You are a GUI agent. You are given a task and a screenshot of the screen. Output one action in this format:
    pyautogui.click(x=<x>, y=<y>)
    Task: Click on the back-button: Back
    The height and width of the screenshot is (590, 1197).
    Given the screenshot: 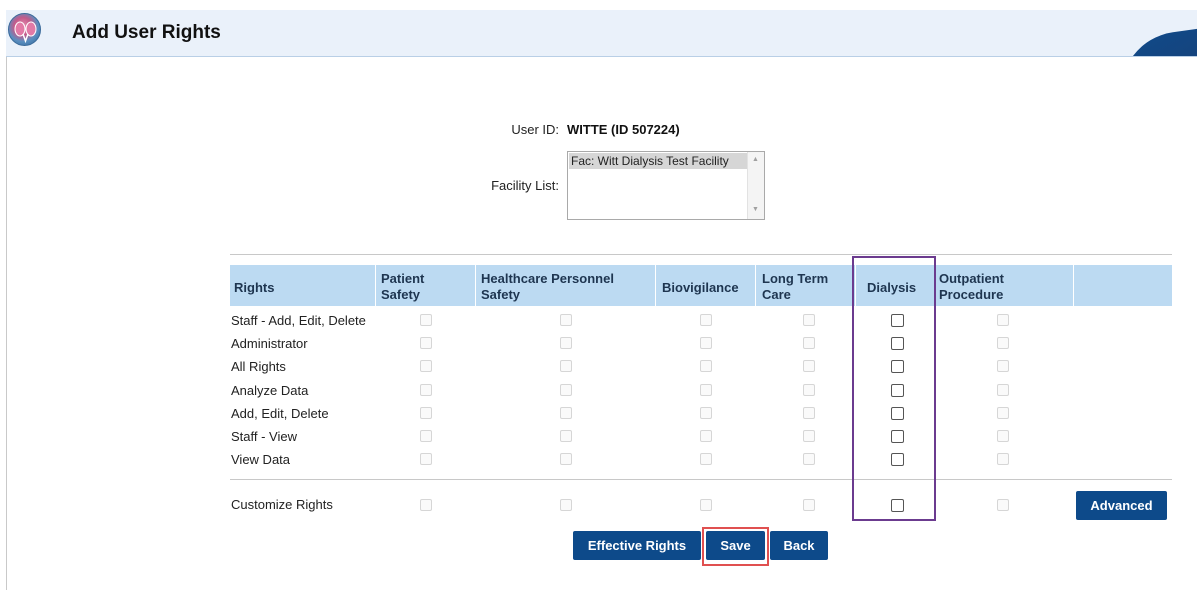 What is the action you would take?
    pyautogui.click(x=799, y=545)
    